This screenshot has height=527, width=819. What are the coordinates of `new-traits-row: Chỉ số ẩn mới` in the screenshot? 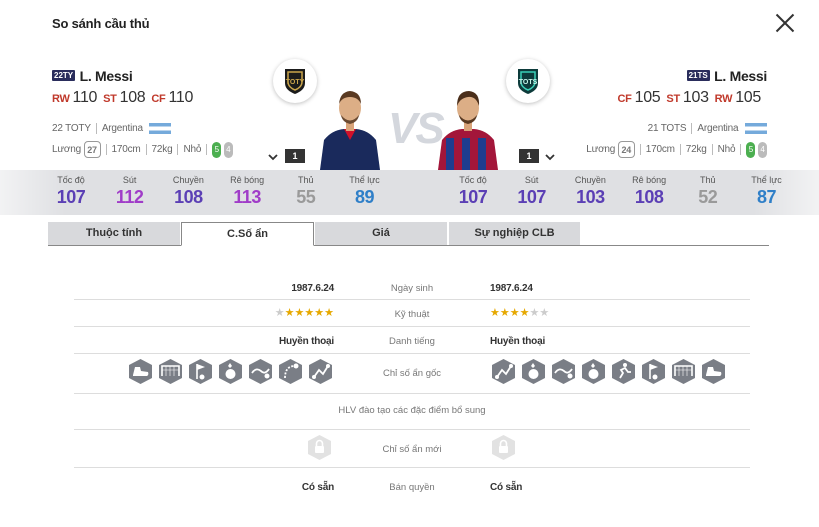 It's located at (412, 449).